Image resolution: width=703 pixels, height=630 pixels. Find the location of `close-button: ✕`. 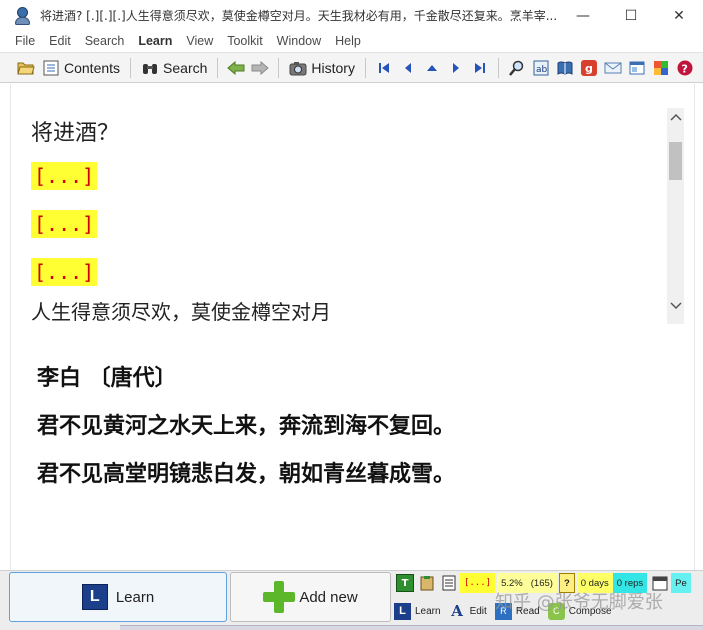

close-button: ✕ is located at coordinates (679, 15).